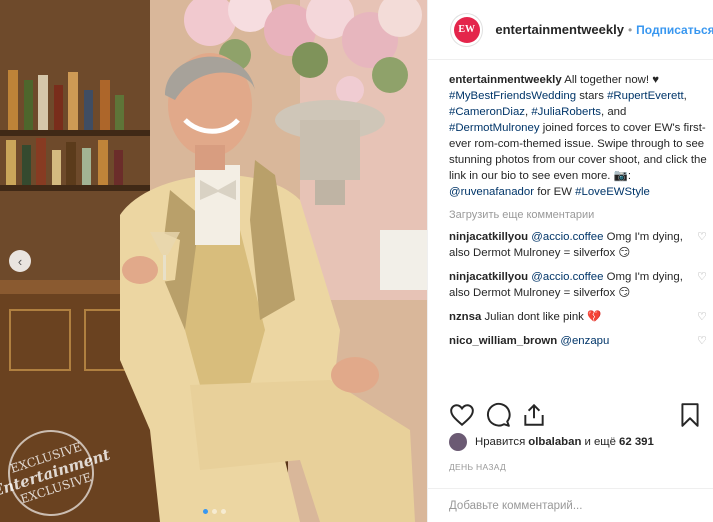 The image size is (713, 522). I want to click on follow-button: Подписаться, so click(674, 30).